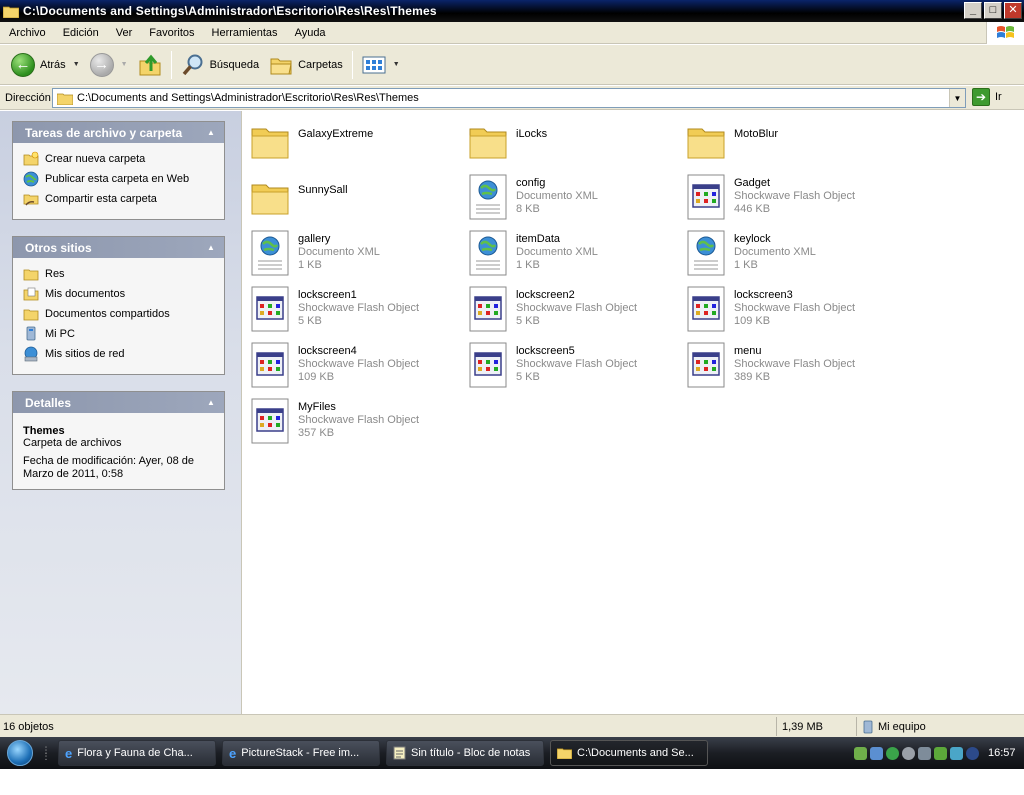  I want to click on messenger-icon, so click(892, 753).